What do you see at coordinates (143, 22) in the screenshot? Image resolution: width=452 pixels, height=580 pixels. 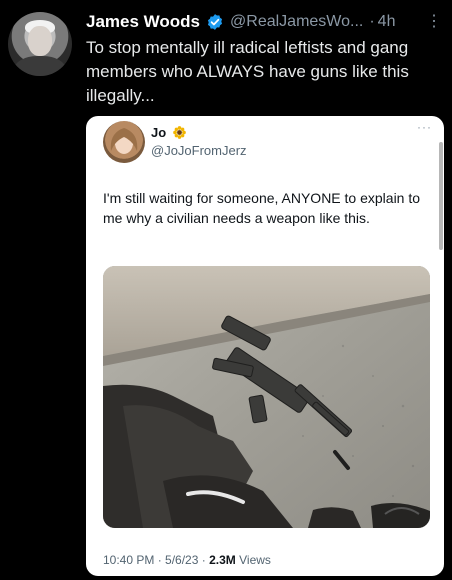 I see `author-name: James Woods` at bounding box center [143, 22].